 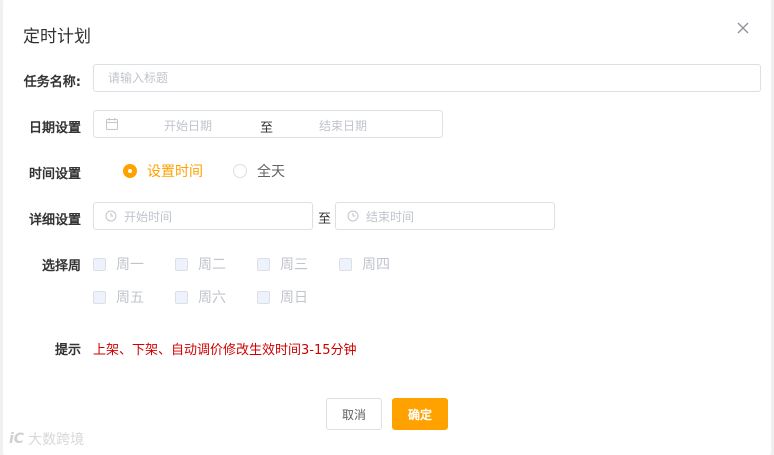 I want to click on checkbox-tuesday: 周二, so click(x=200, y=264).